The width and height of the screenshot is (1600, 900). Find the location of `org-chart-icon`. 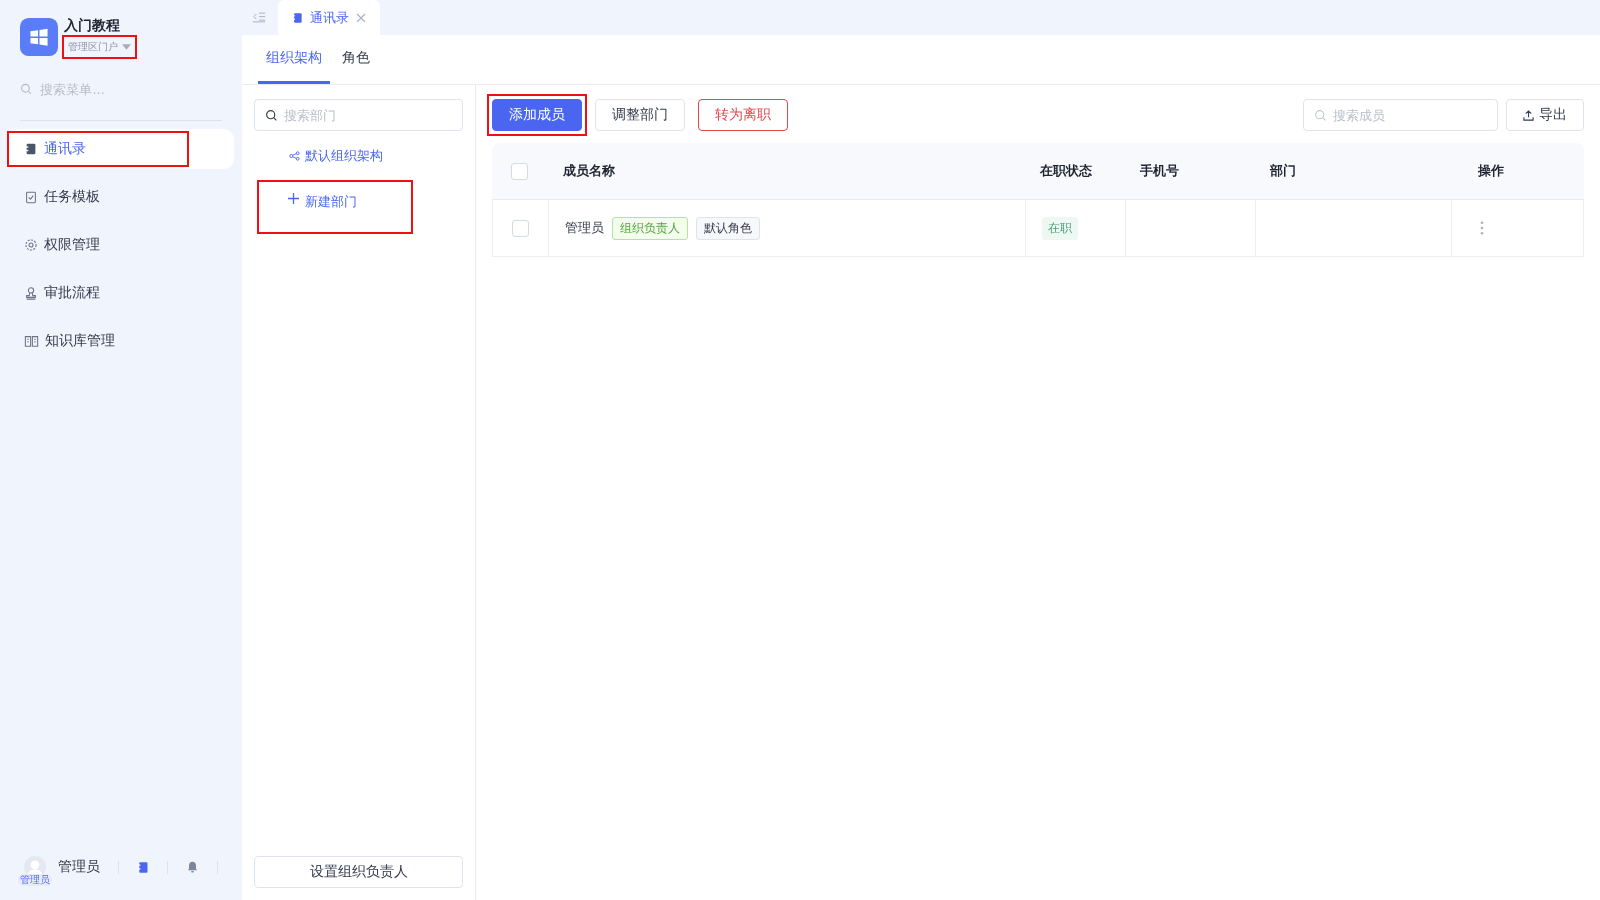

org-chart-icon is located at coordinates (294, 156).